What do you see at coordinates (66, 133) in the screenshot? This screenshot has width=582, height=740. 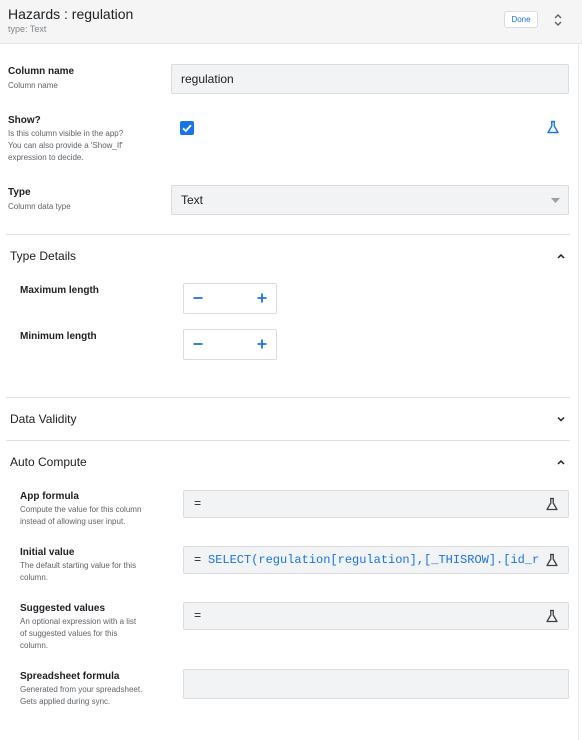 I see `show-desc-line-1: Is this column visible in the app?` at bounding box center [66, 133].